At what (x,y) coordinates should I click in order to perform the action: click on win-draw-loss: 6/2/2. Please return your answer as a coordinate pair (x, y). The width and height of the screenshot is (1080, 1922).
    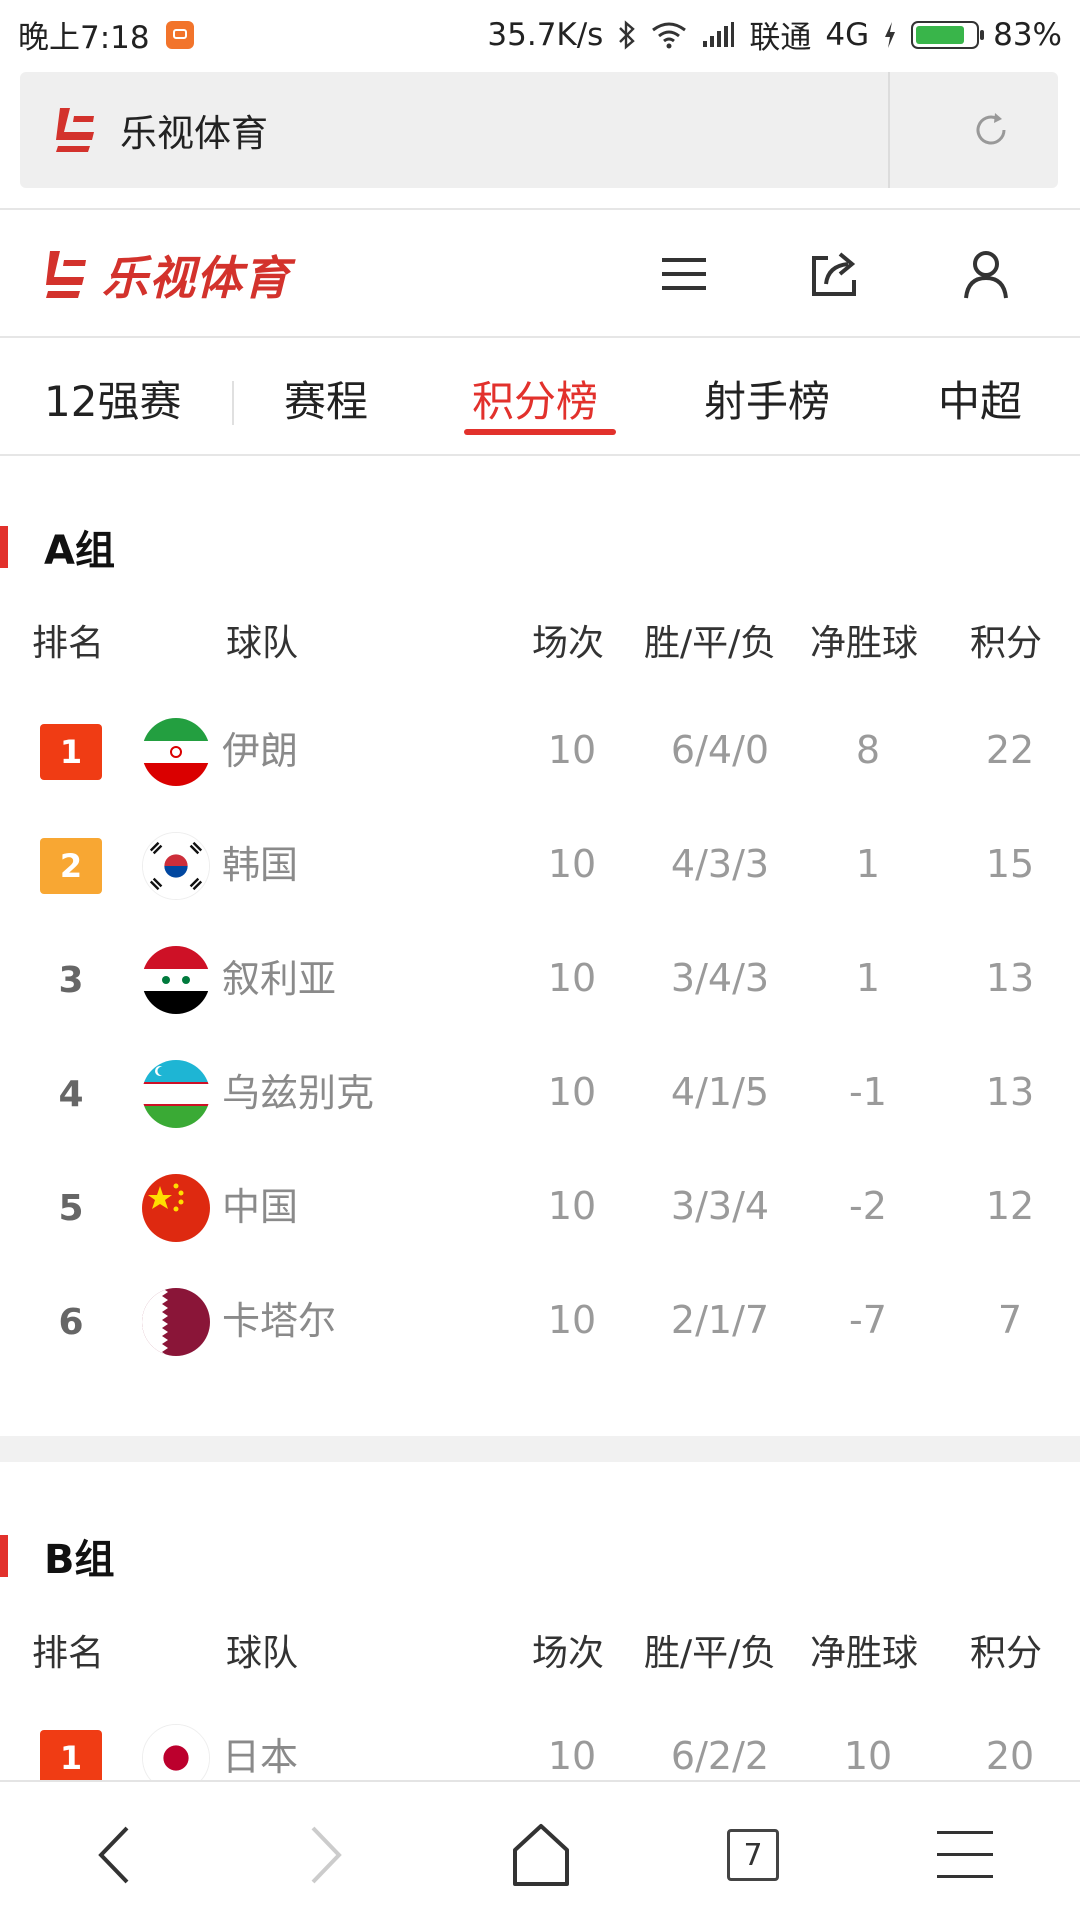
    Looking at the image, I should click on (720, 1756).